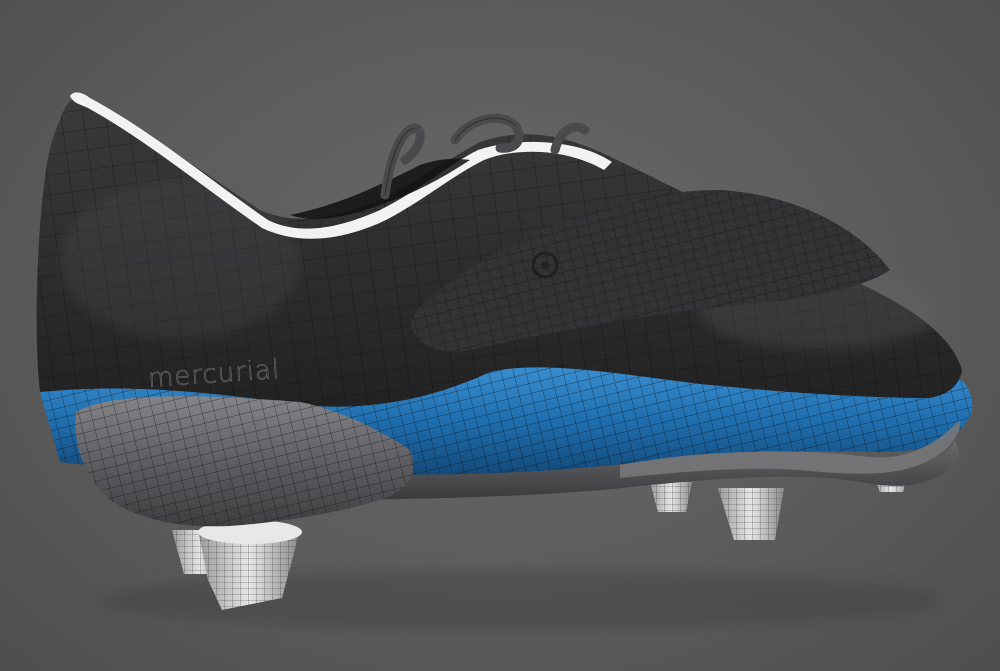 This screenshot has width=1000, height=671. Describe the element at coordinates (751, 514) in the screenshot. I see `stud-mid-large` at that location.